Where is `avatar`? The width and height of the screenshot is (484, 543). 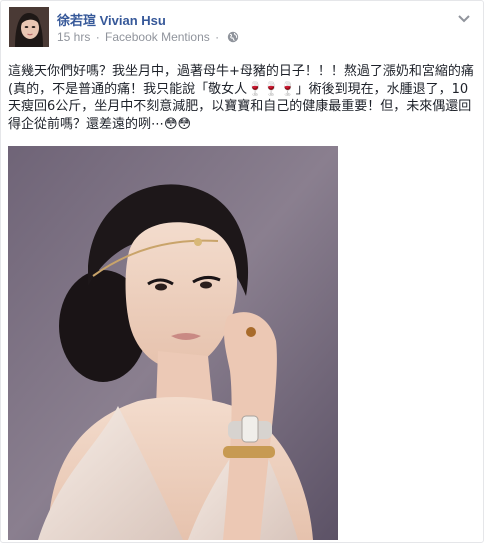 avatar is located at coordinates (29, 27).